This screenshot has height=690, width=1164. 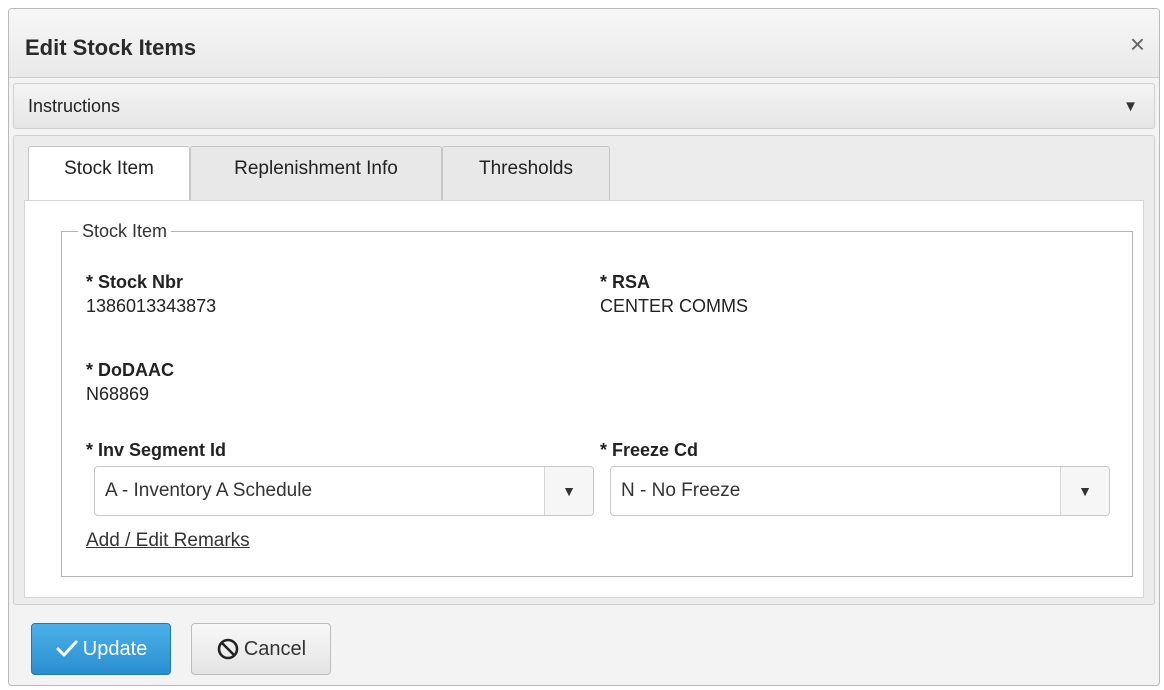 I want to click on cancel-button: Cancel, so click(x=261, y=649).